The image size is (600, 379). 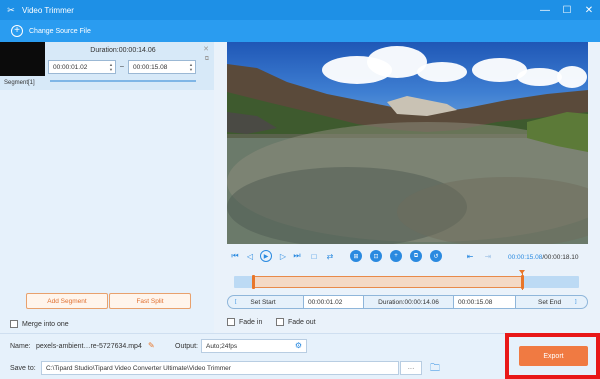 I want to click on jump-end-icon: ⇥, so click(x=488, y=256).